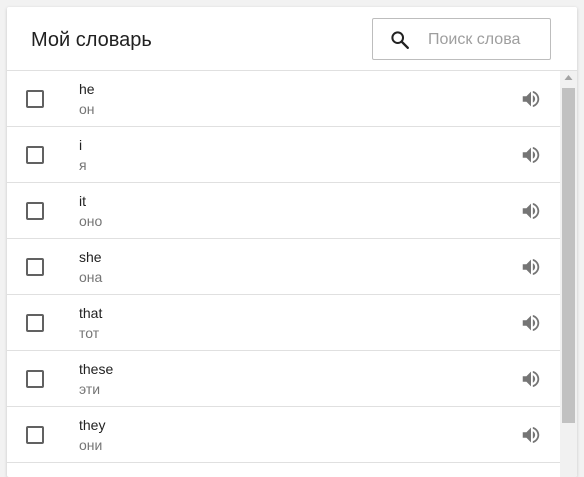 This screenshot has width=584, height=477. I want to click on translation-text: оно, so click(91, 221).